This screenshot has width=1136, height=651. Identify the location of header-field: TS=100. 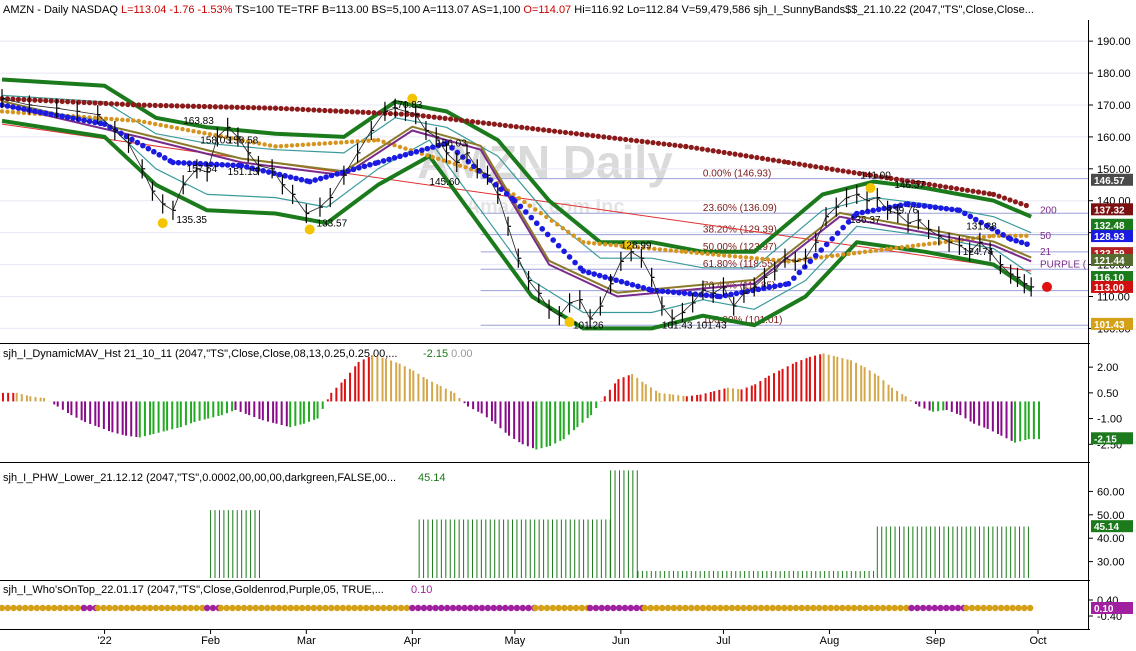
(253, 10).